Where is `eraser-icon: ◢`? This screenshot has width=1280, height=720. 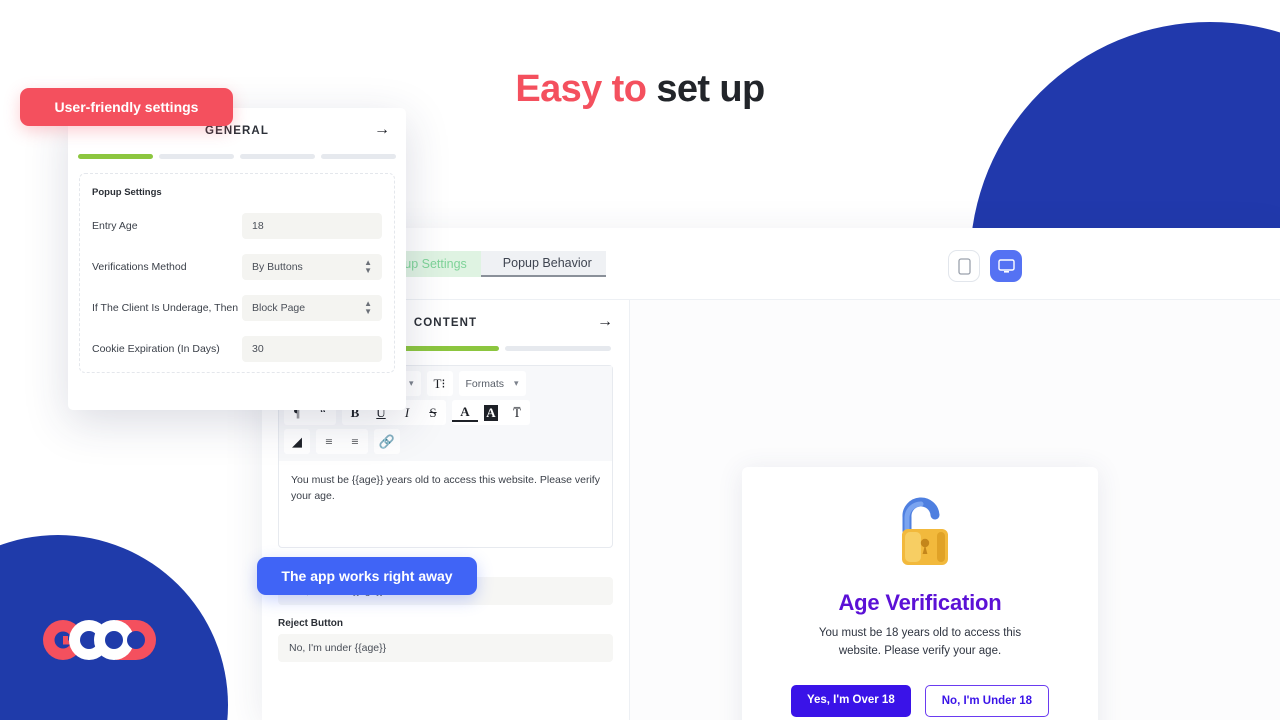
eraser-icon: ◢ is located at coordinates (297, 441).